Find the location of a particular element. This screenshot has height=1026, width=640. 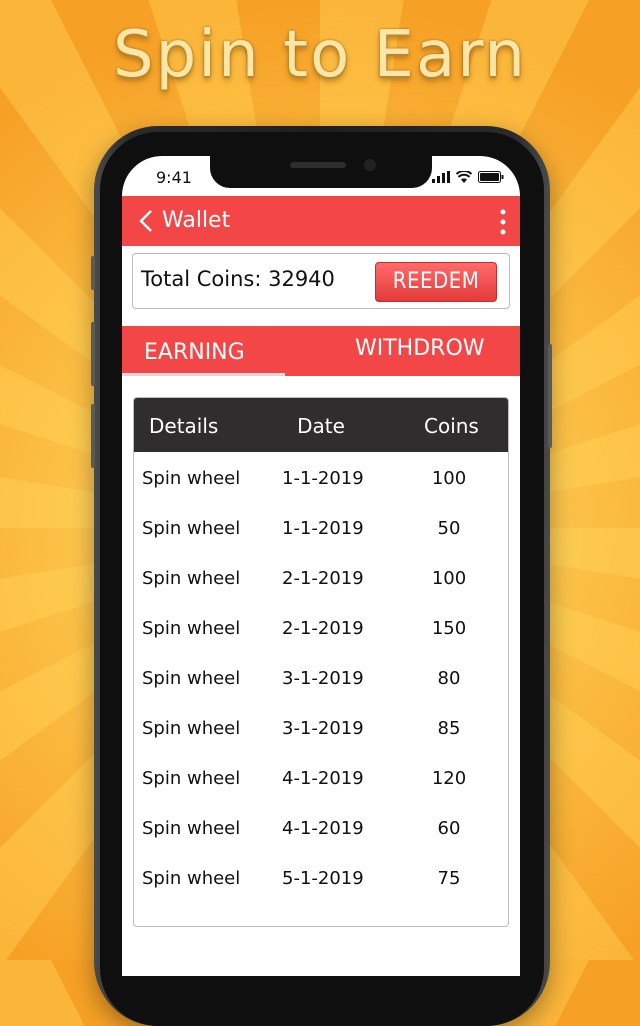

cell-coins: 50 is located at coordinates (449, 528).